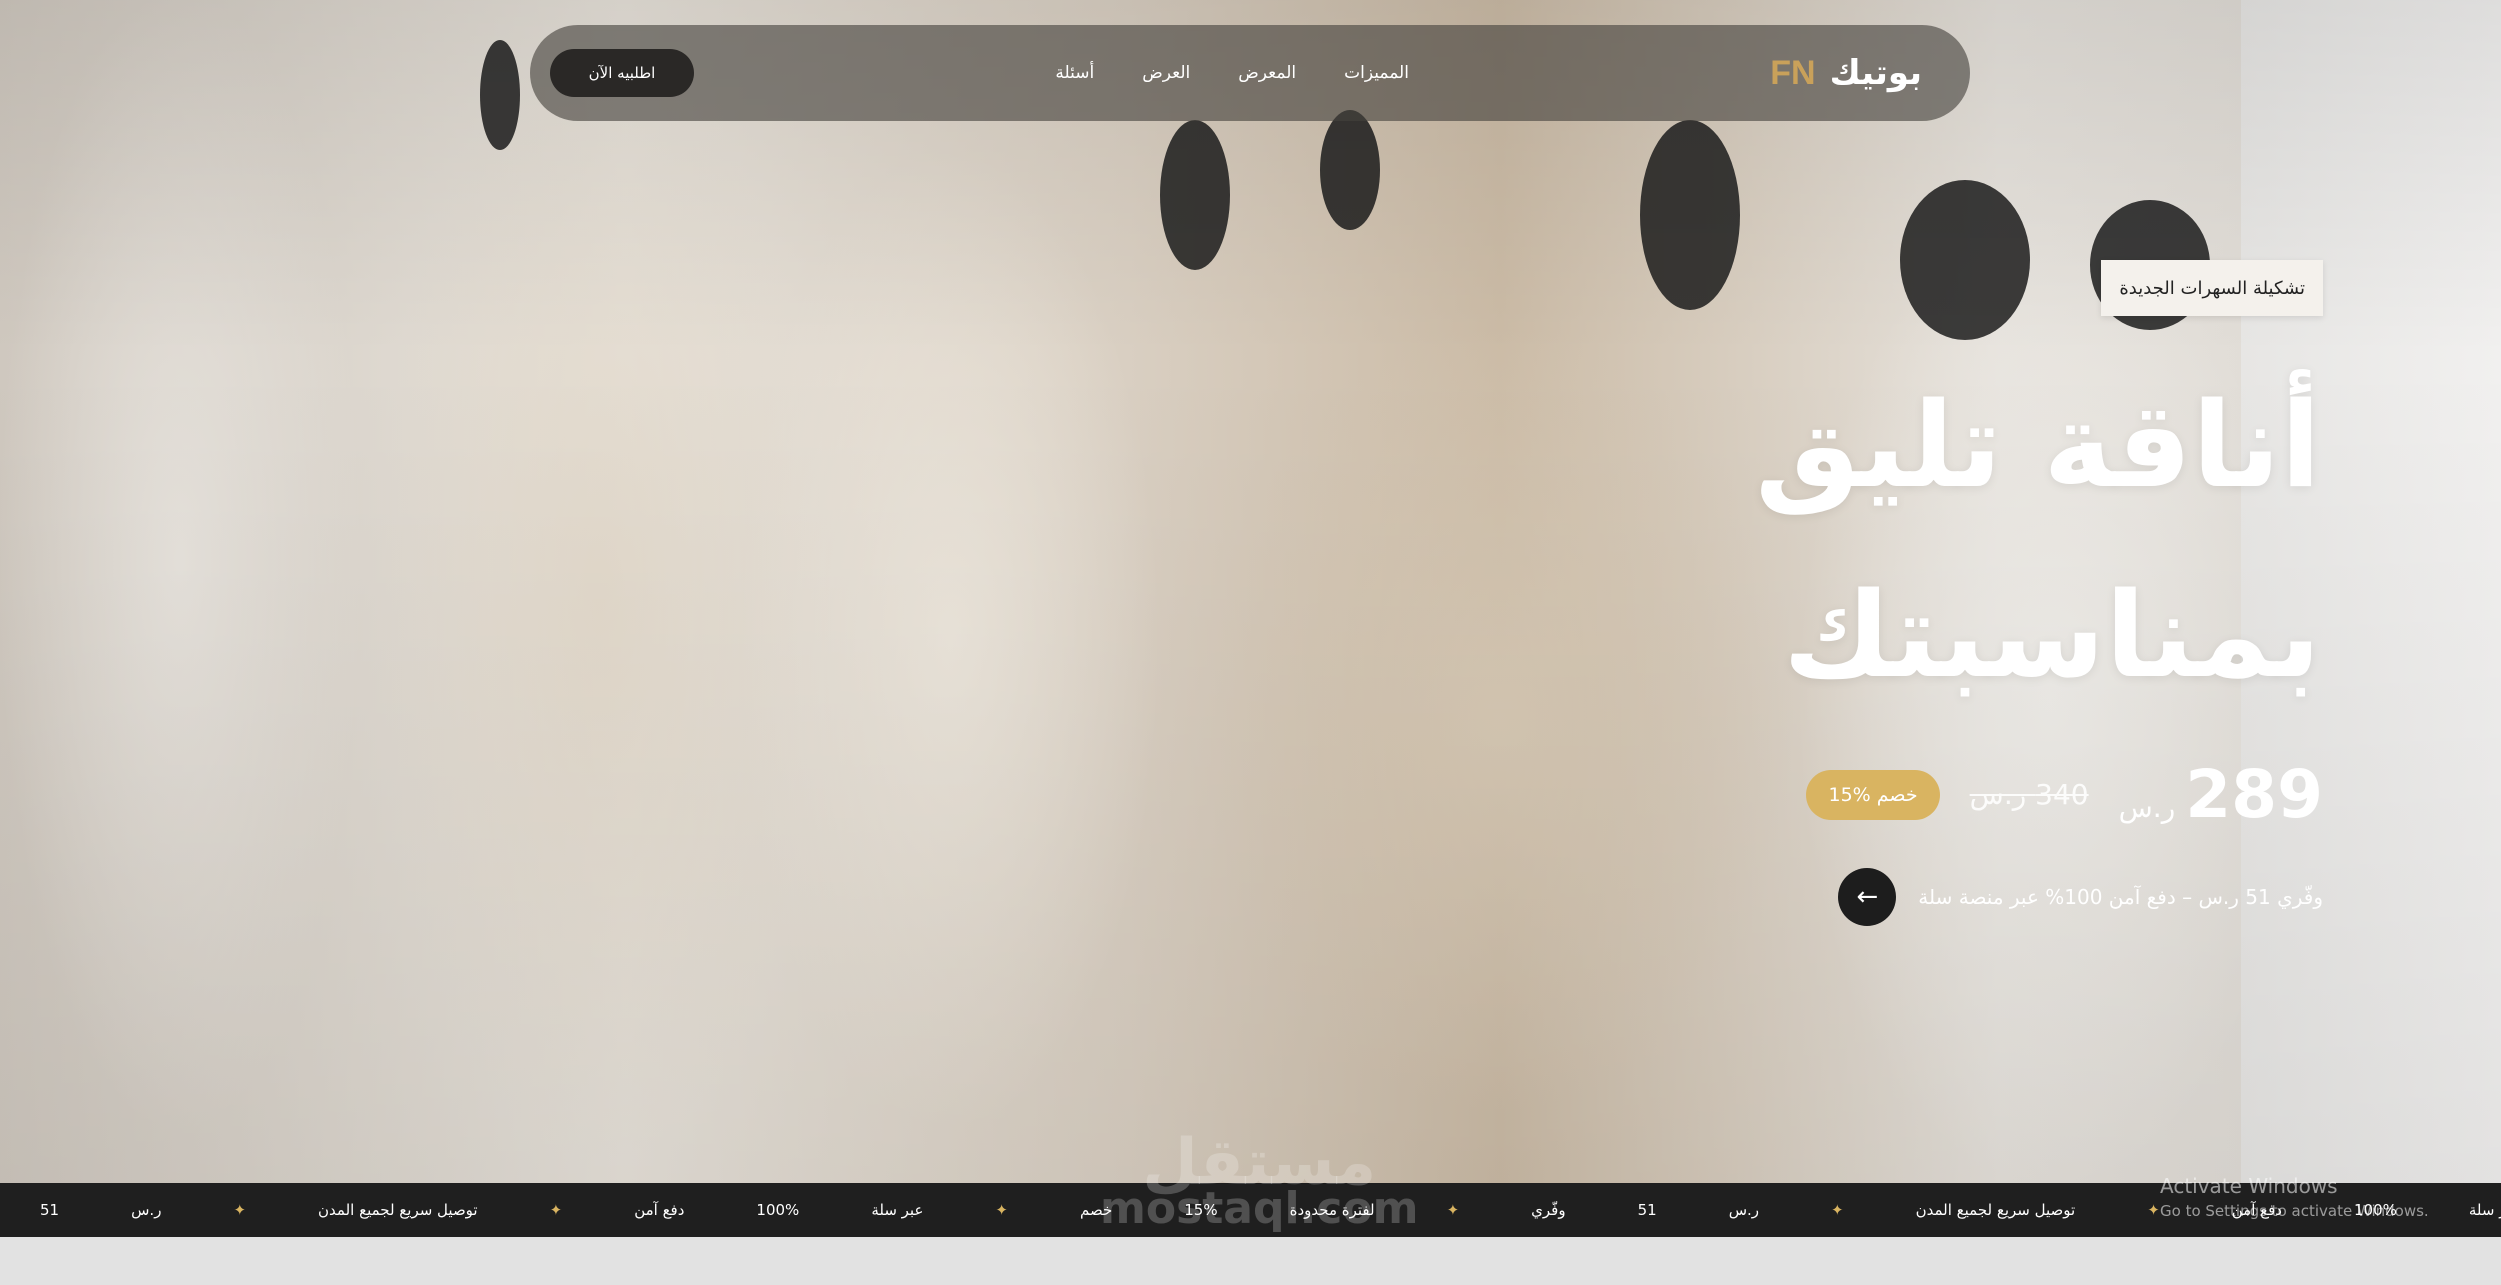 This screenshot has width=2501, height=1285. Describe the element at coordinates (1793, 73) in the screenshot. I see `brand-mark: FN` at that location.